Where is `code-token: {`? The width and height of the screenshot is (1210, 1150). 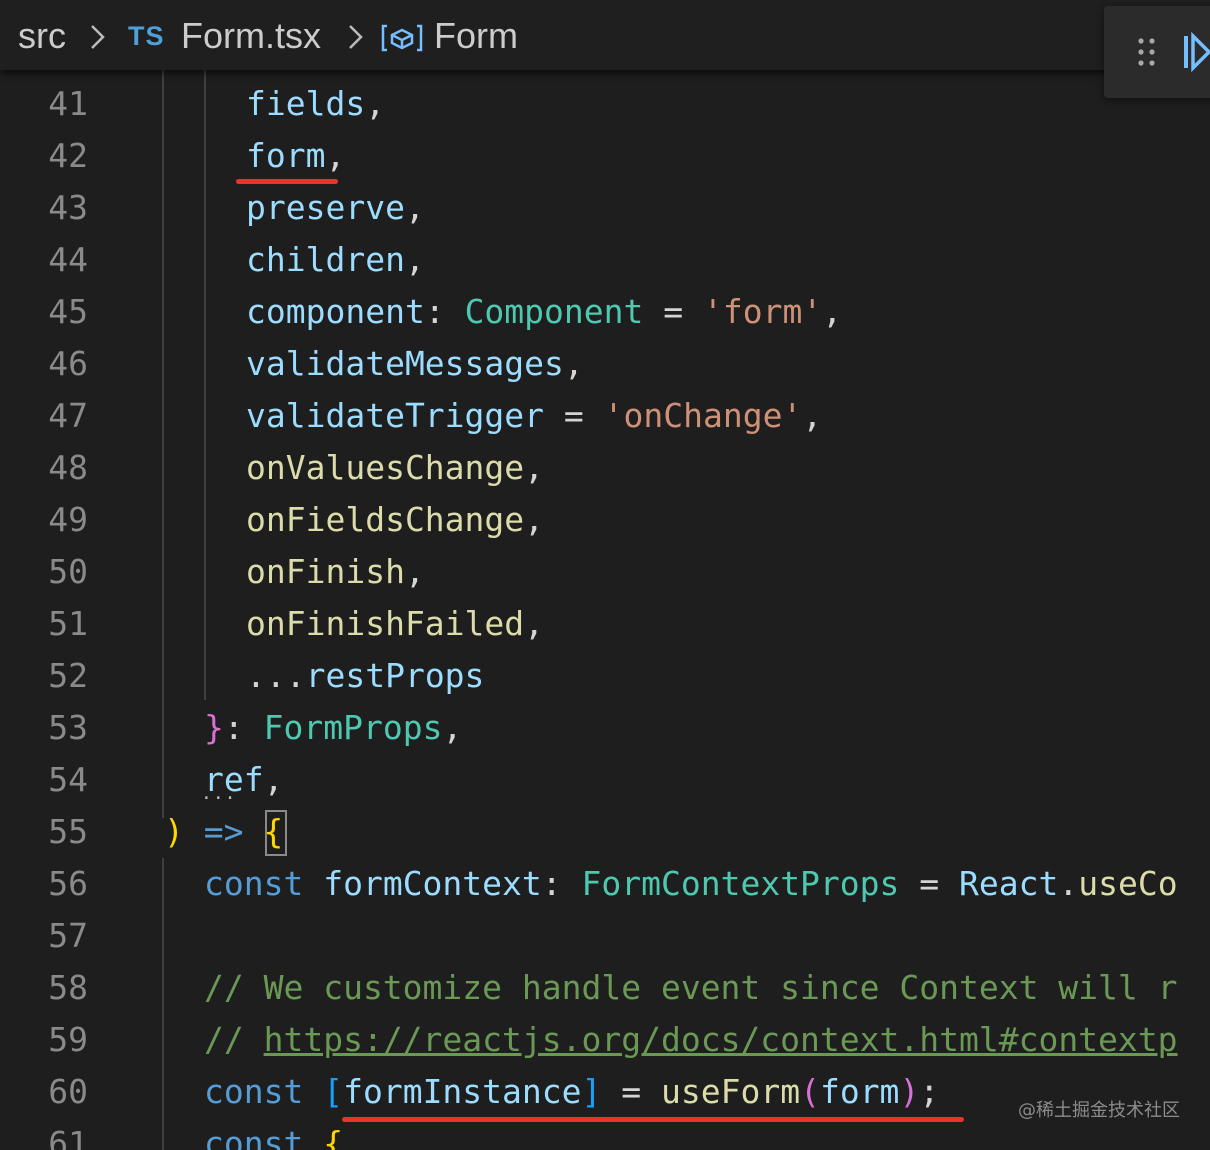
code-token: { is located at coordinates (333, 1137).